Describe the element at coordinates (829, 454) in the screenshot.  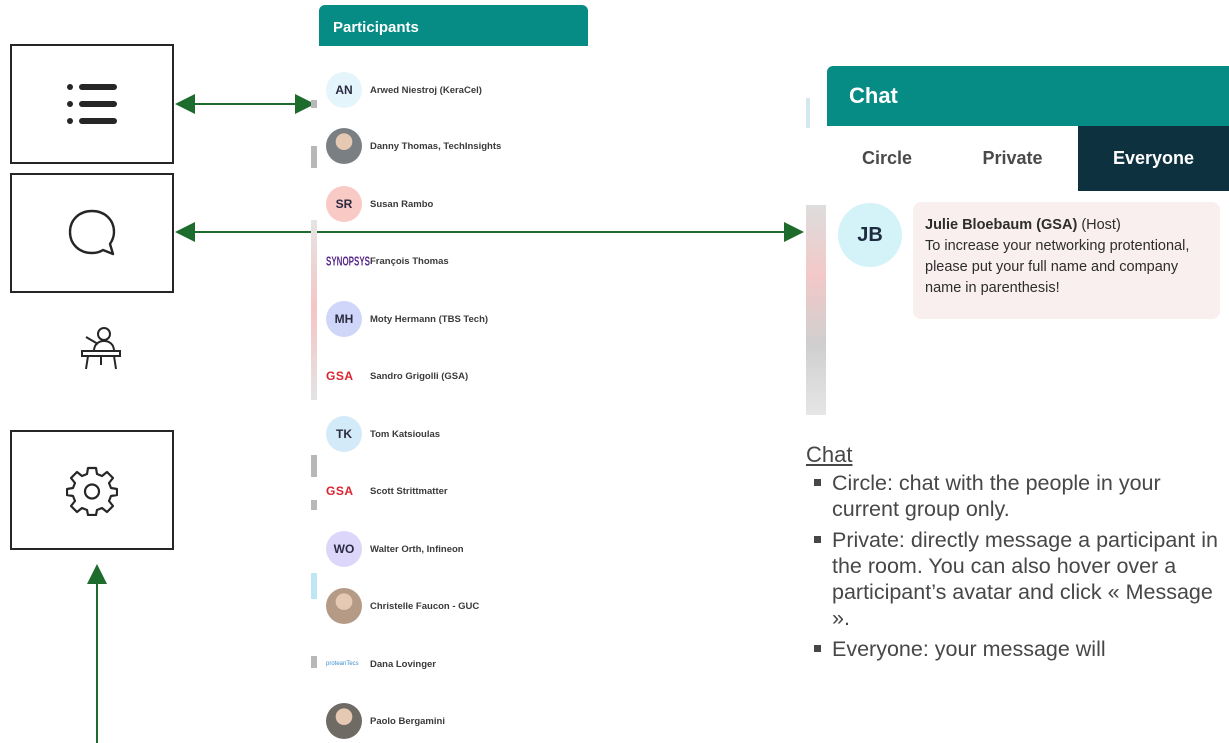
I see `explanation-heading: Chat` at that location.